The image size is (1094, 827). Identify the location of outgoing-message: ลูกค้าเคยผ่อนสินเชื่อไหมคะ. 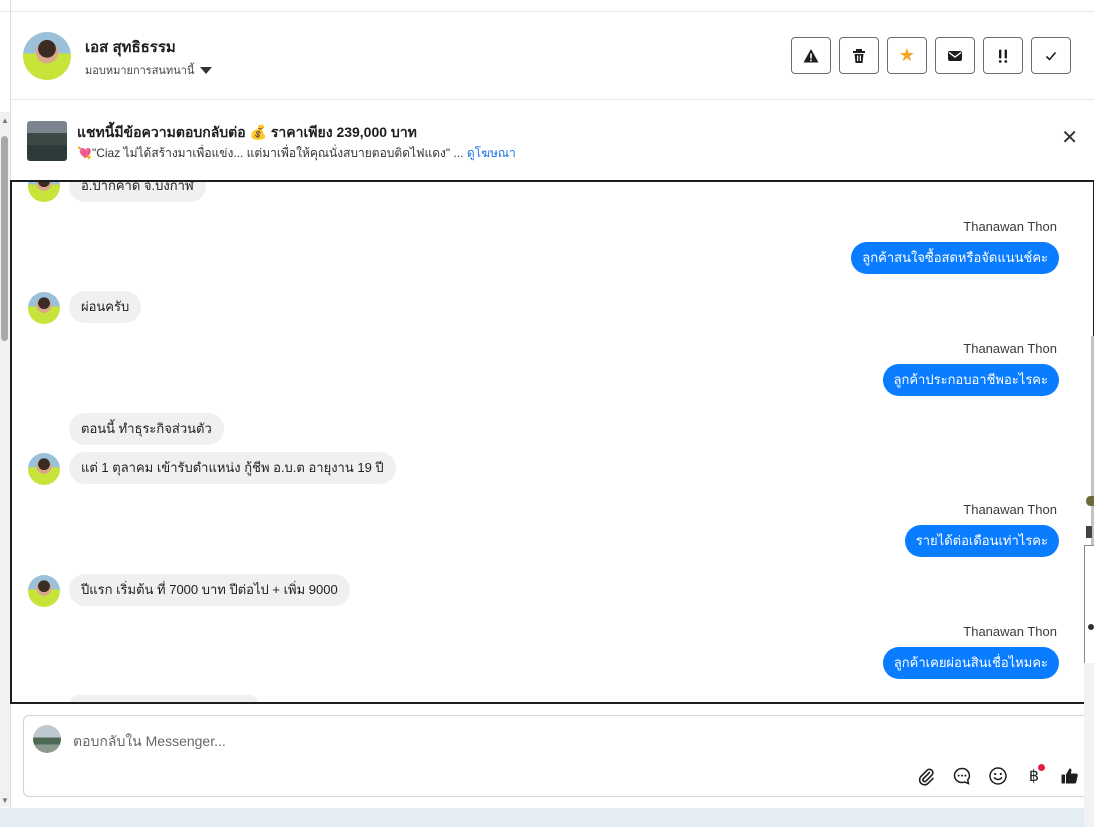
(970, 663).